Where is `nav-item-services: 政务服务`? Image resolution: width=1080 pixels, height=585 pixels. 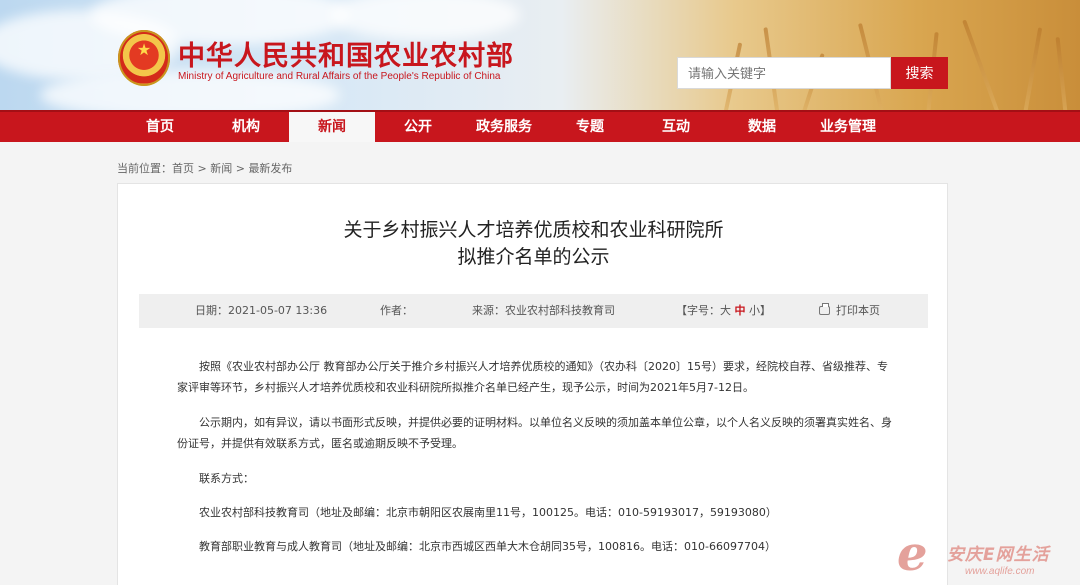 nav-item-services: 政务服务 is located at coordinates (504, 127).